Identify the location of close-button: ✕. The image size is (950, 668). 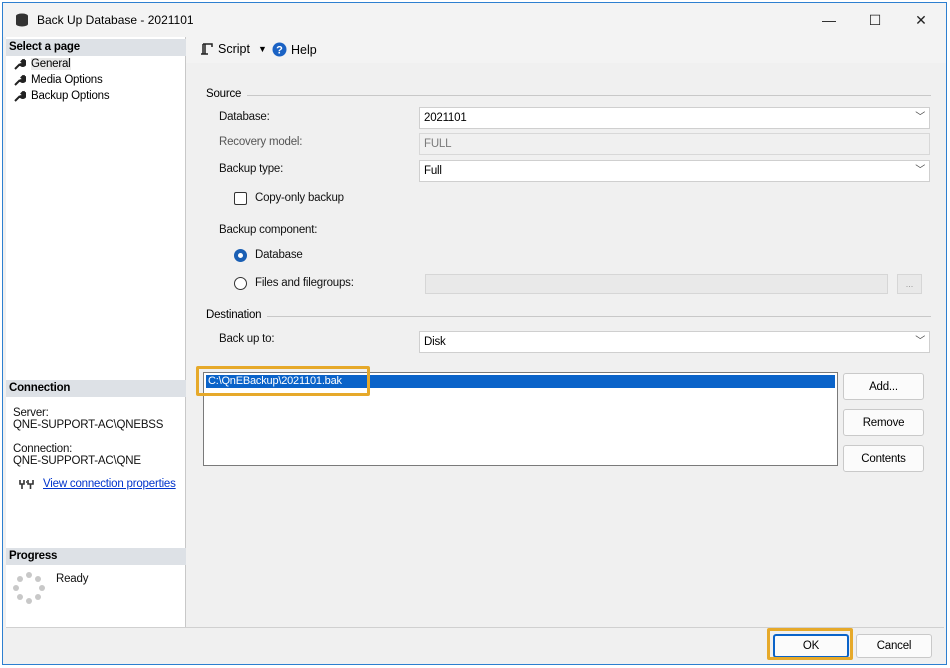
(921, 20).